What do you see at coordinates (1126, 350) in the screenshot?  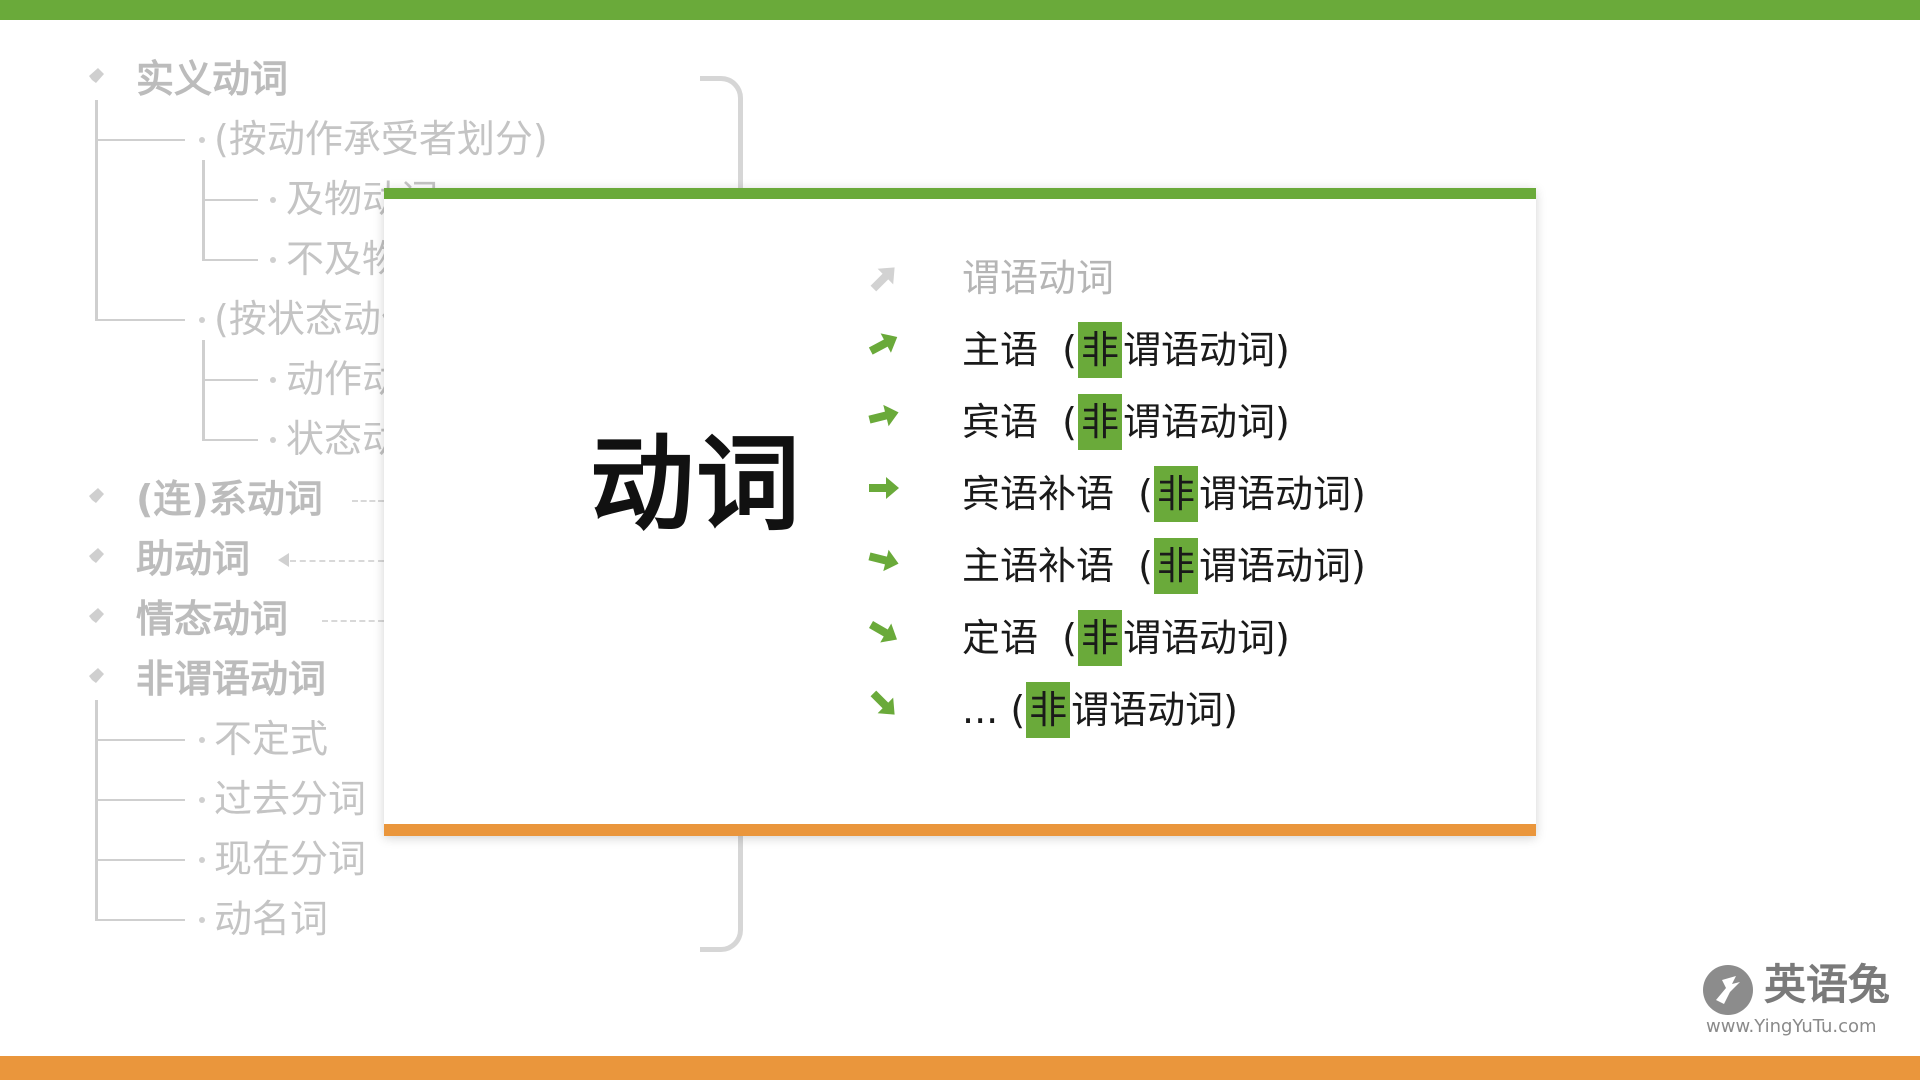 I see `function-item-label: 主语 (非谓语动词)` at bounding box center [1126, 350].